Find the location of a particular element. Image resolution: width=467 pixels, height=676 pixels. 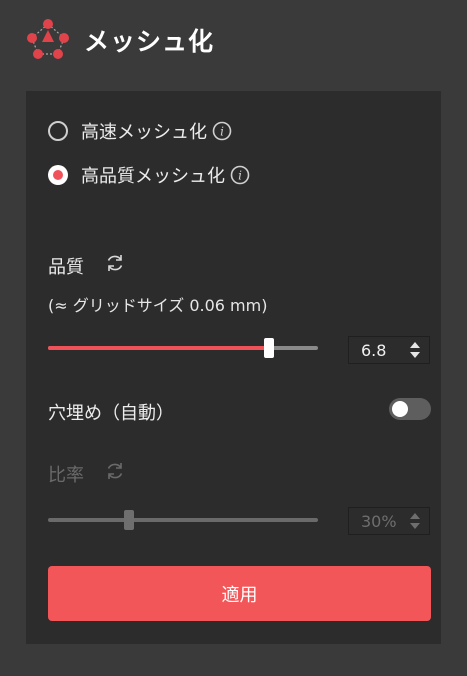

radio-label-fast: 高速メッシュ化 is located at coordinates (144, 132).